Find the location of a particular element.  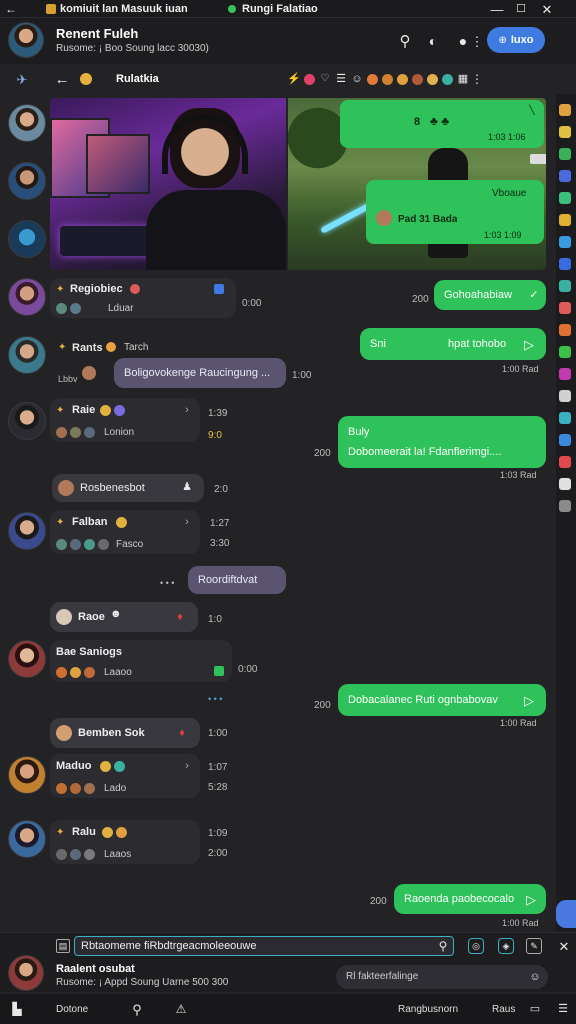

more-icon: ⋮ is located at coordinates (477, 41).